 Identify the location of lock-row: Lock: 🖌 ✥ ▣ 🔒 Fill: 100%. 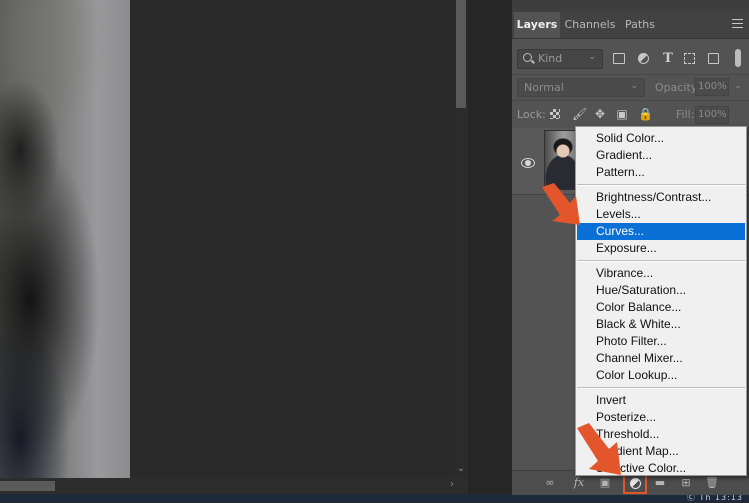
(630, 114).